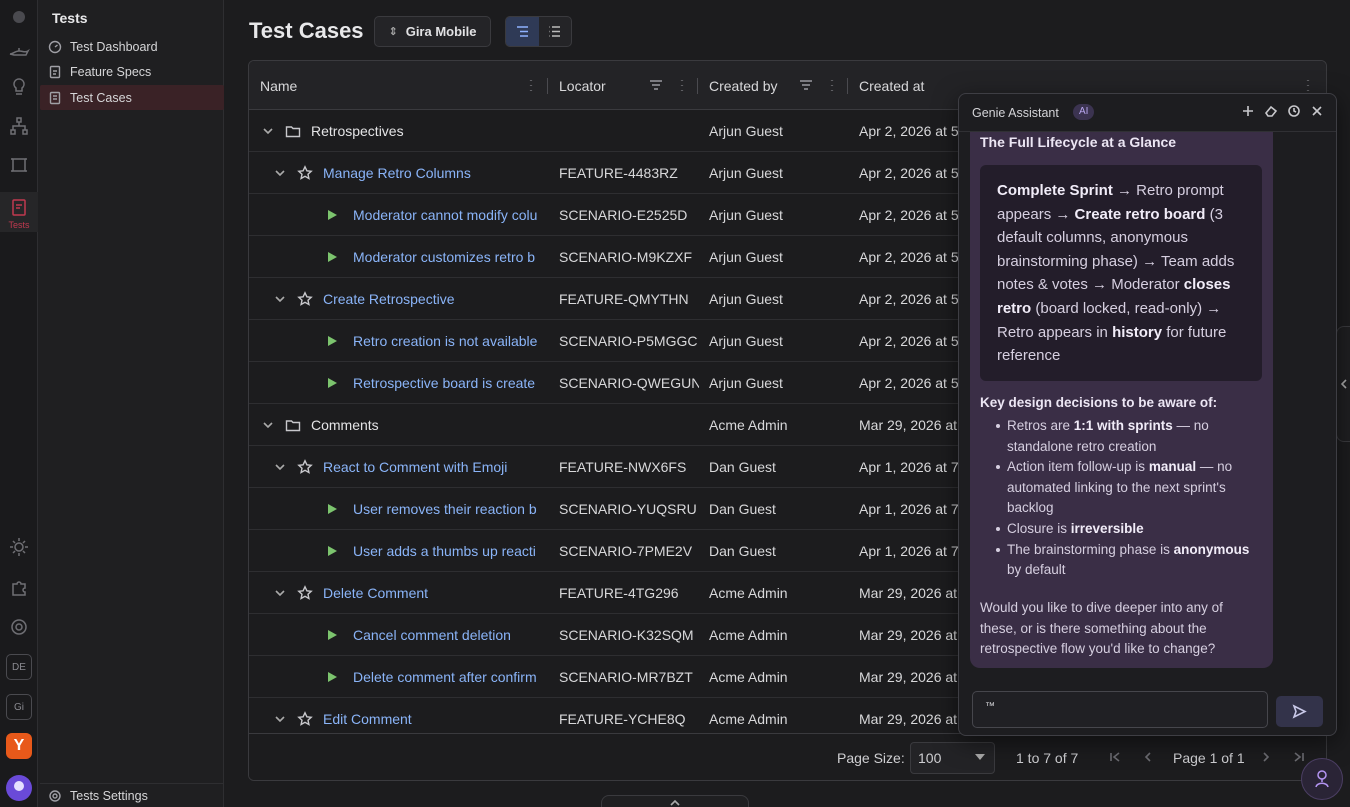 The image size is (1350, 807). I want to click on rail-item-tests: Tests, so click(19, 212).